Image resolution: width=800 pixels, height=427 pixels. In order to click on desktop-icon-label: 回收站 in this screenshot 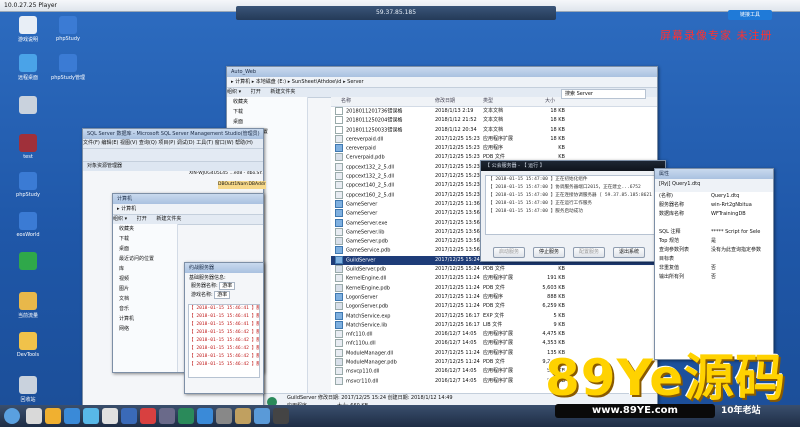, I will do `click(28, 400)`.